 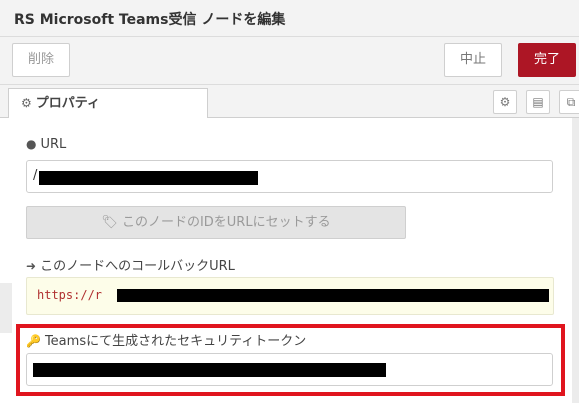 What do you see at coordinates (473, 60) in the screenshot?
I see `cancel-button: 中止` at bounding box center [473, 60].